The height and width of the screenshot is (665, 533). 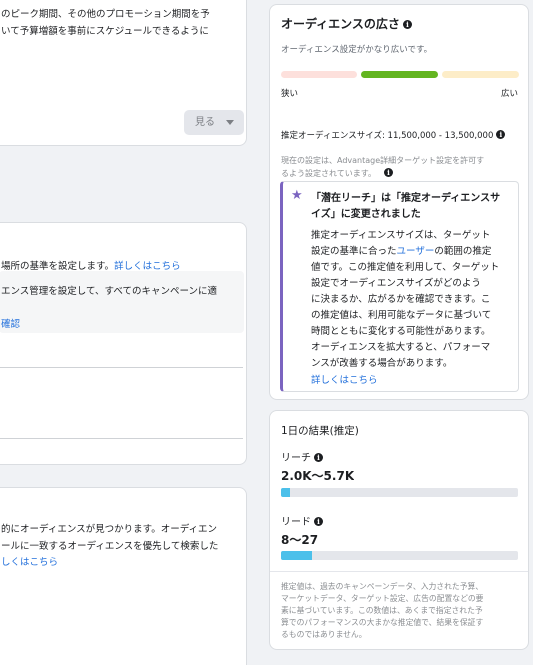 What do you see at coordinates (509, 94) in the screenshot?
I see `broad-label: 広い` at bounding box center [509, 94].